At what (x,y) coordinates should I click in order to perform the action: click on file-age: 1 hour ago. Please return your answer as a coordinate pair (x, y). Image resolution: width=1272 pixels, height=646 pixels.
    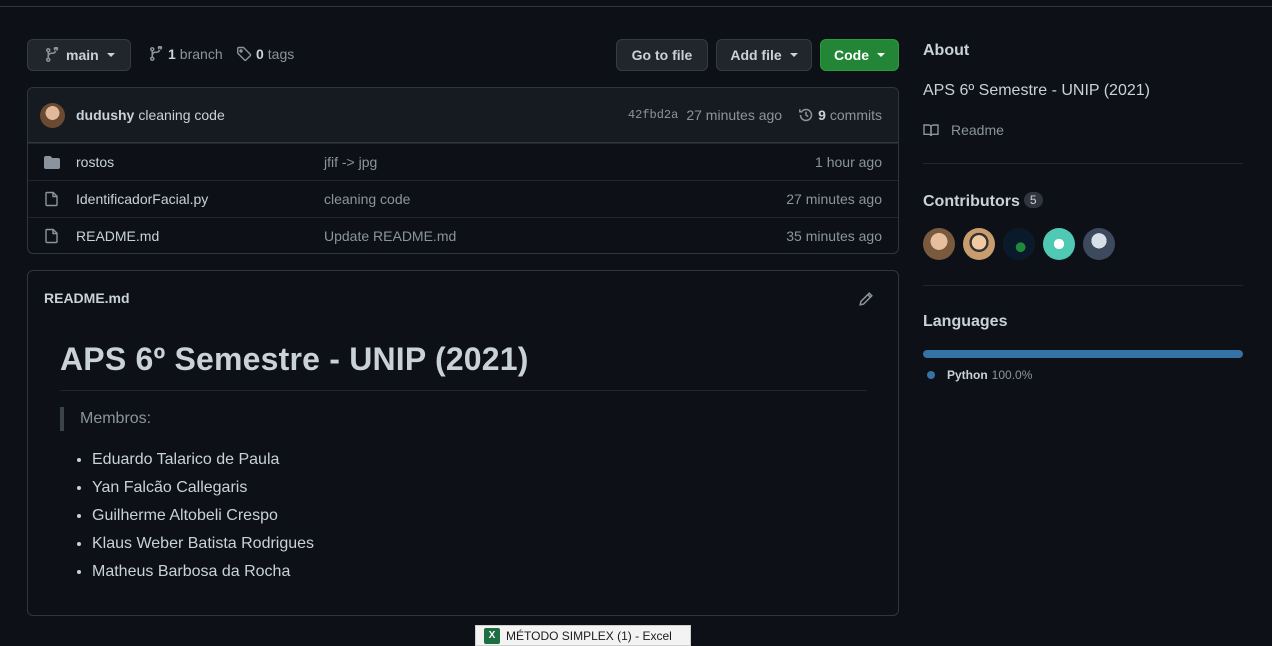
    Looking at the image, I should click on (848, 162).